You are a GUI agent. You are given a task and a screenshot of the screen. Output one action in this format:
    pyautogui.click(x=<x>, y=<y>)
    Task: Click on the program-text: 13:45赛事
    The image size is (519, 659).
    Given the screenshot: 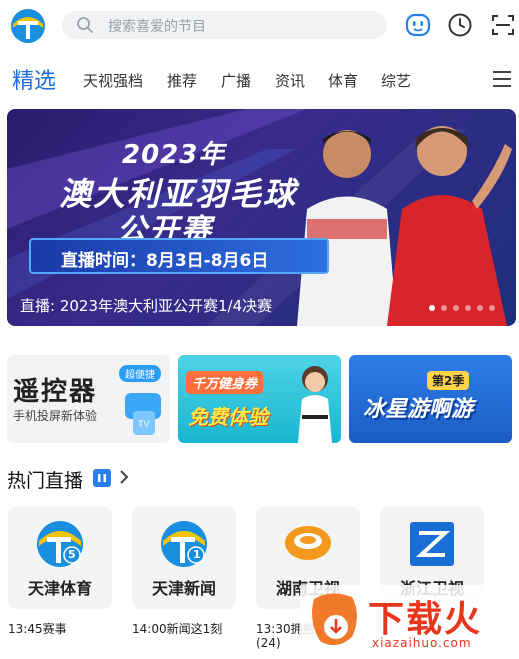 What is the action you would take?
    pyautogui.click(x=37, y=629)
    